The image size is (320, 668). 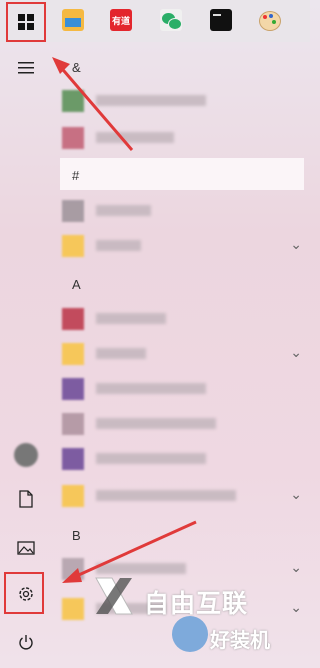 I want to click on documents-button, so click(x=26, y=499).